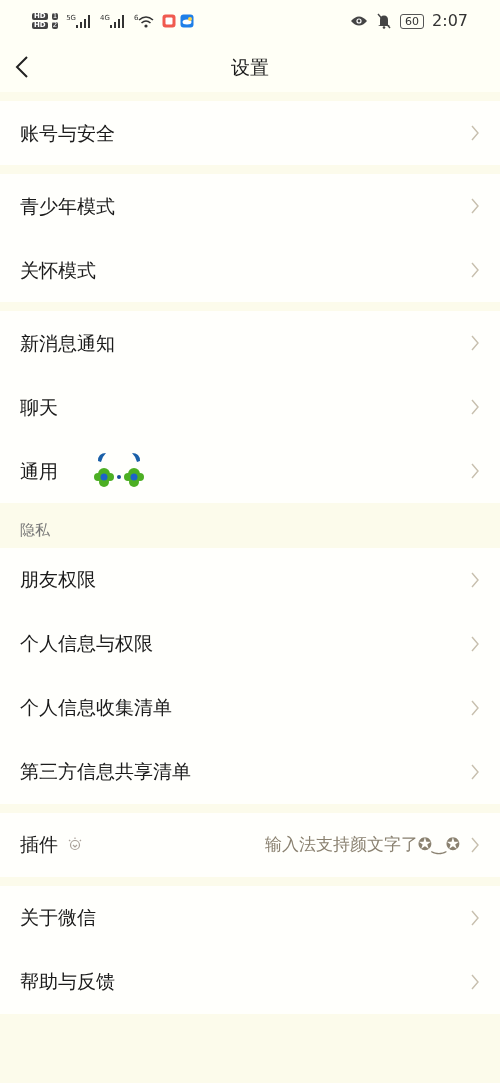  Describe the element at coordinates (384, 21) in the screenshot. I see `muted-bell-icon` at that location.